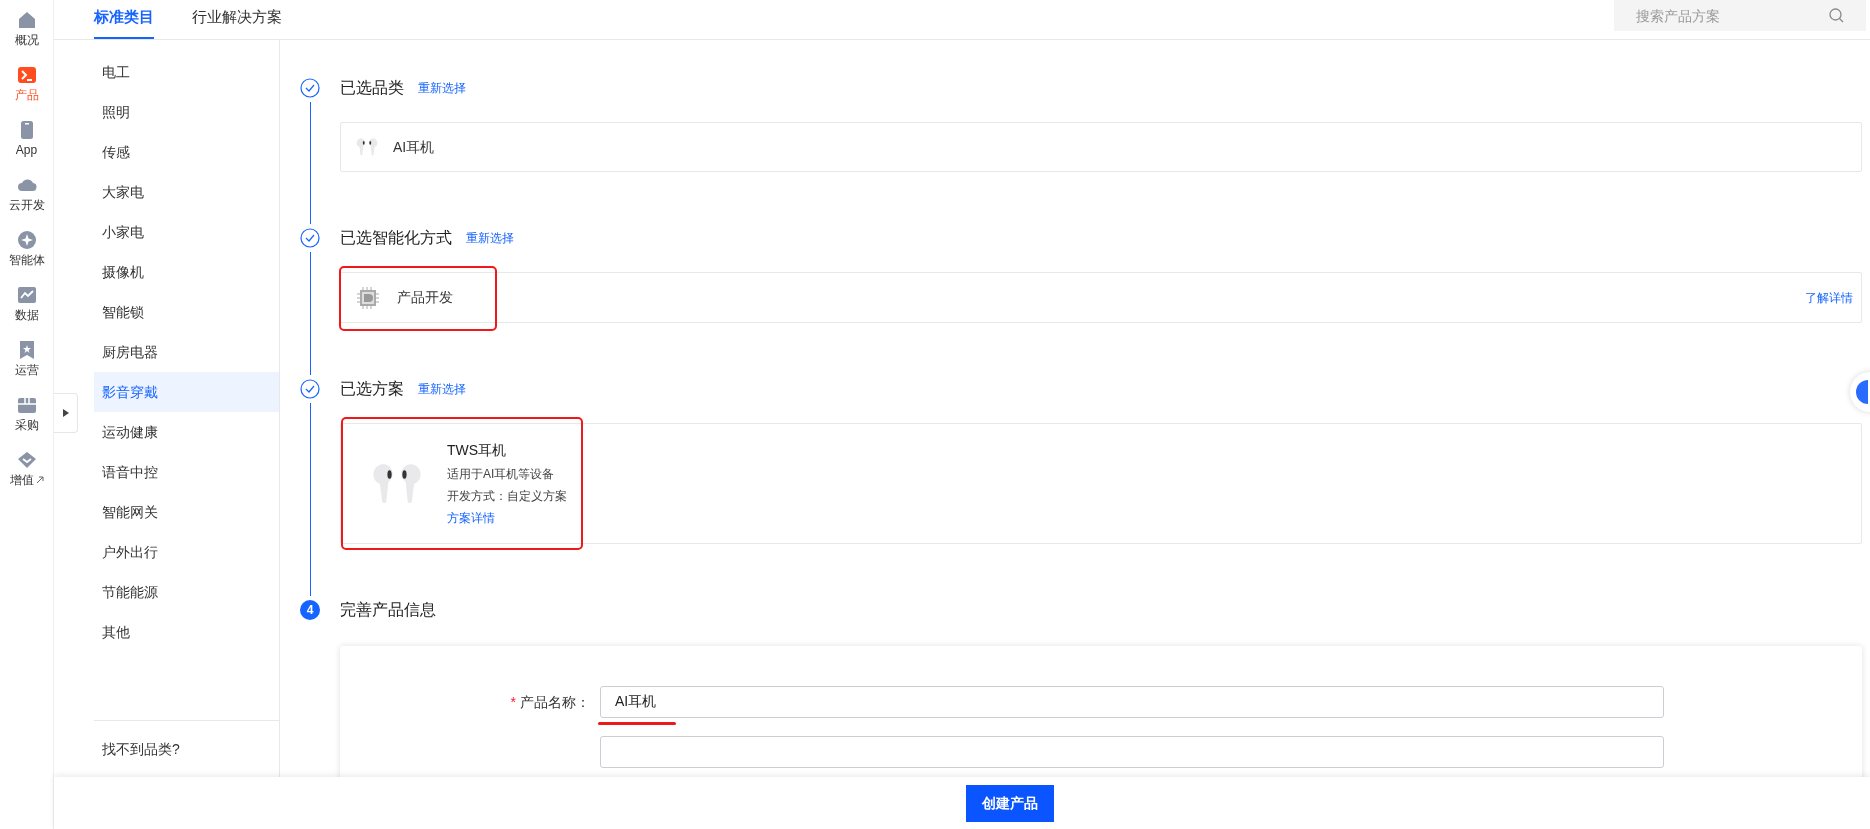  I want to click on solution-description: 适用于AI耳机等设备, so click(501, 474).